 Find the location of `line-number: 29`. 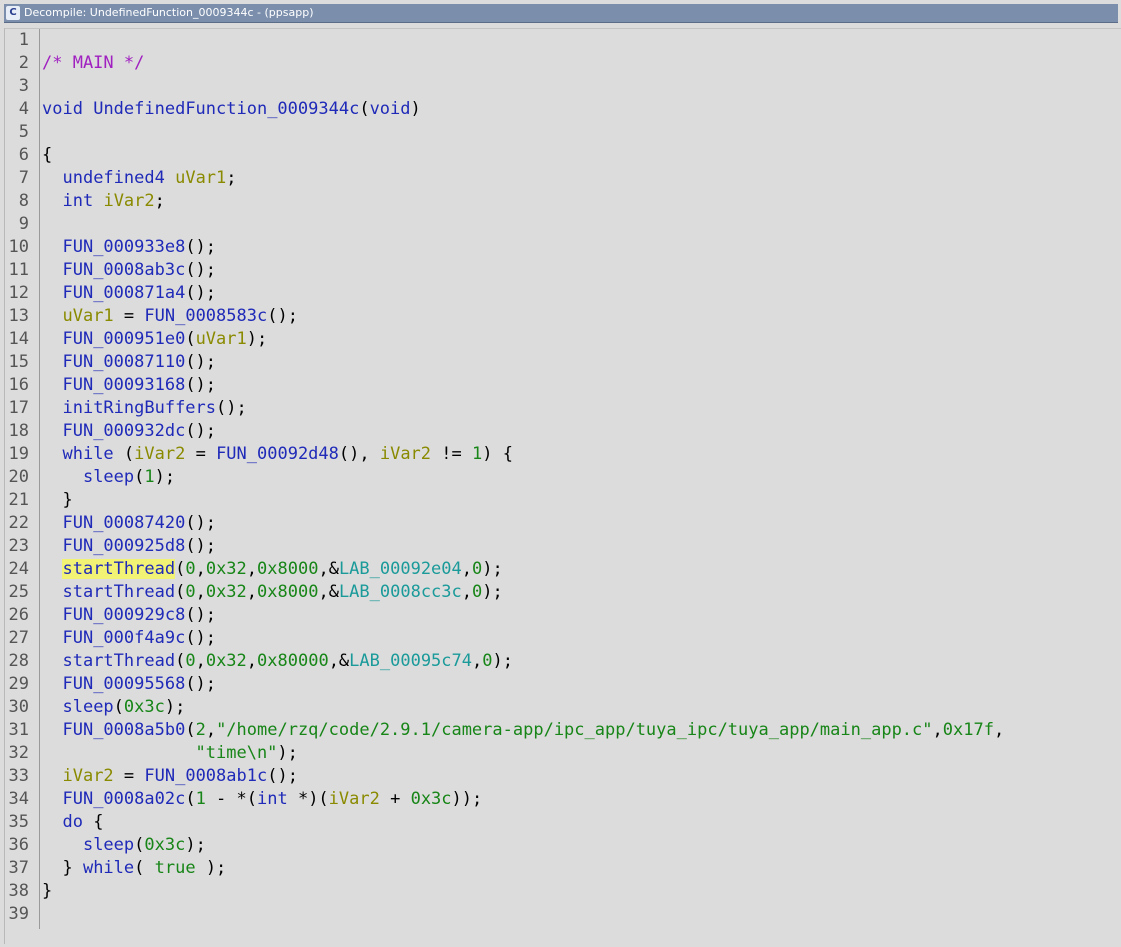

line-number: 29 is located at coordinates (18, 684).